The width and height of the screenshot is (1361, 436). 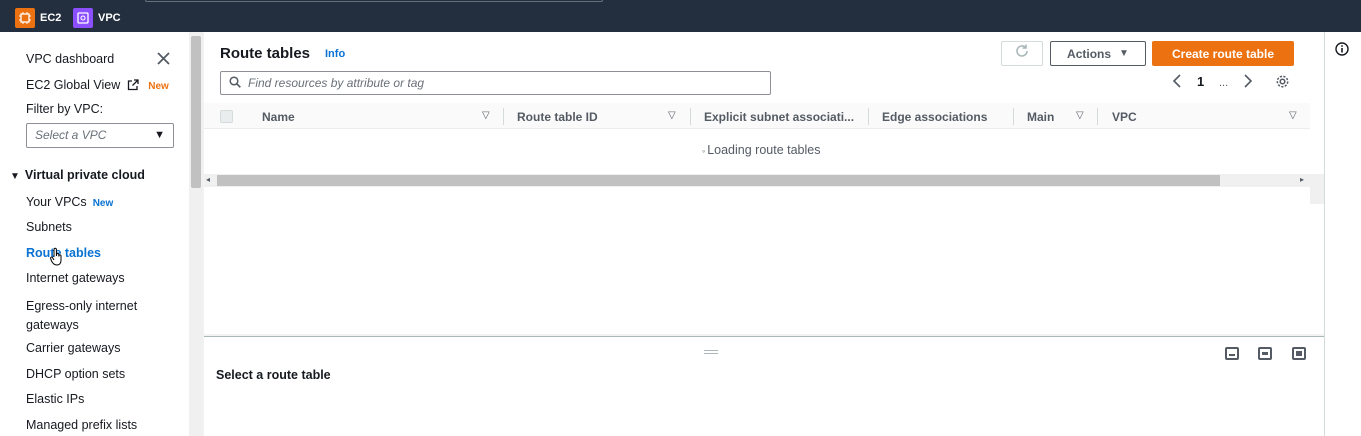 I want to click on vpc-shortcut: VPC, so click(x=97, y=18).